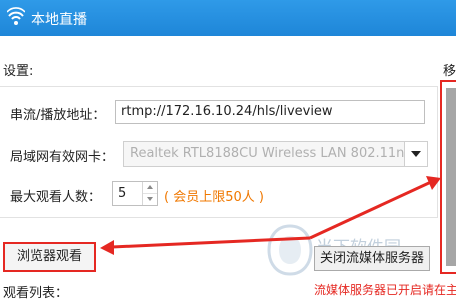  Describe the element at coordinates (267, 153) in the screenshot. I see `nic-select-value: Realtek RTL8188CU Wireless LAN 802.11n` at that location.